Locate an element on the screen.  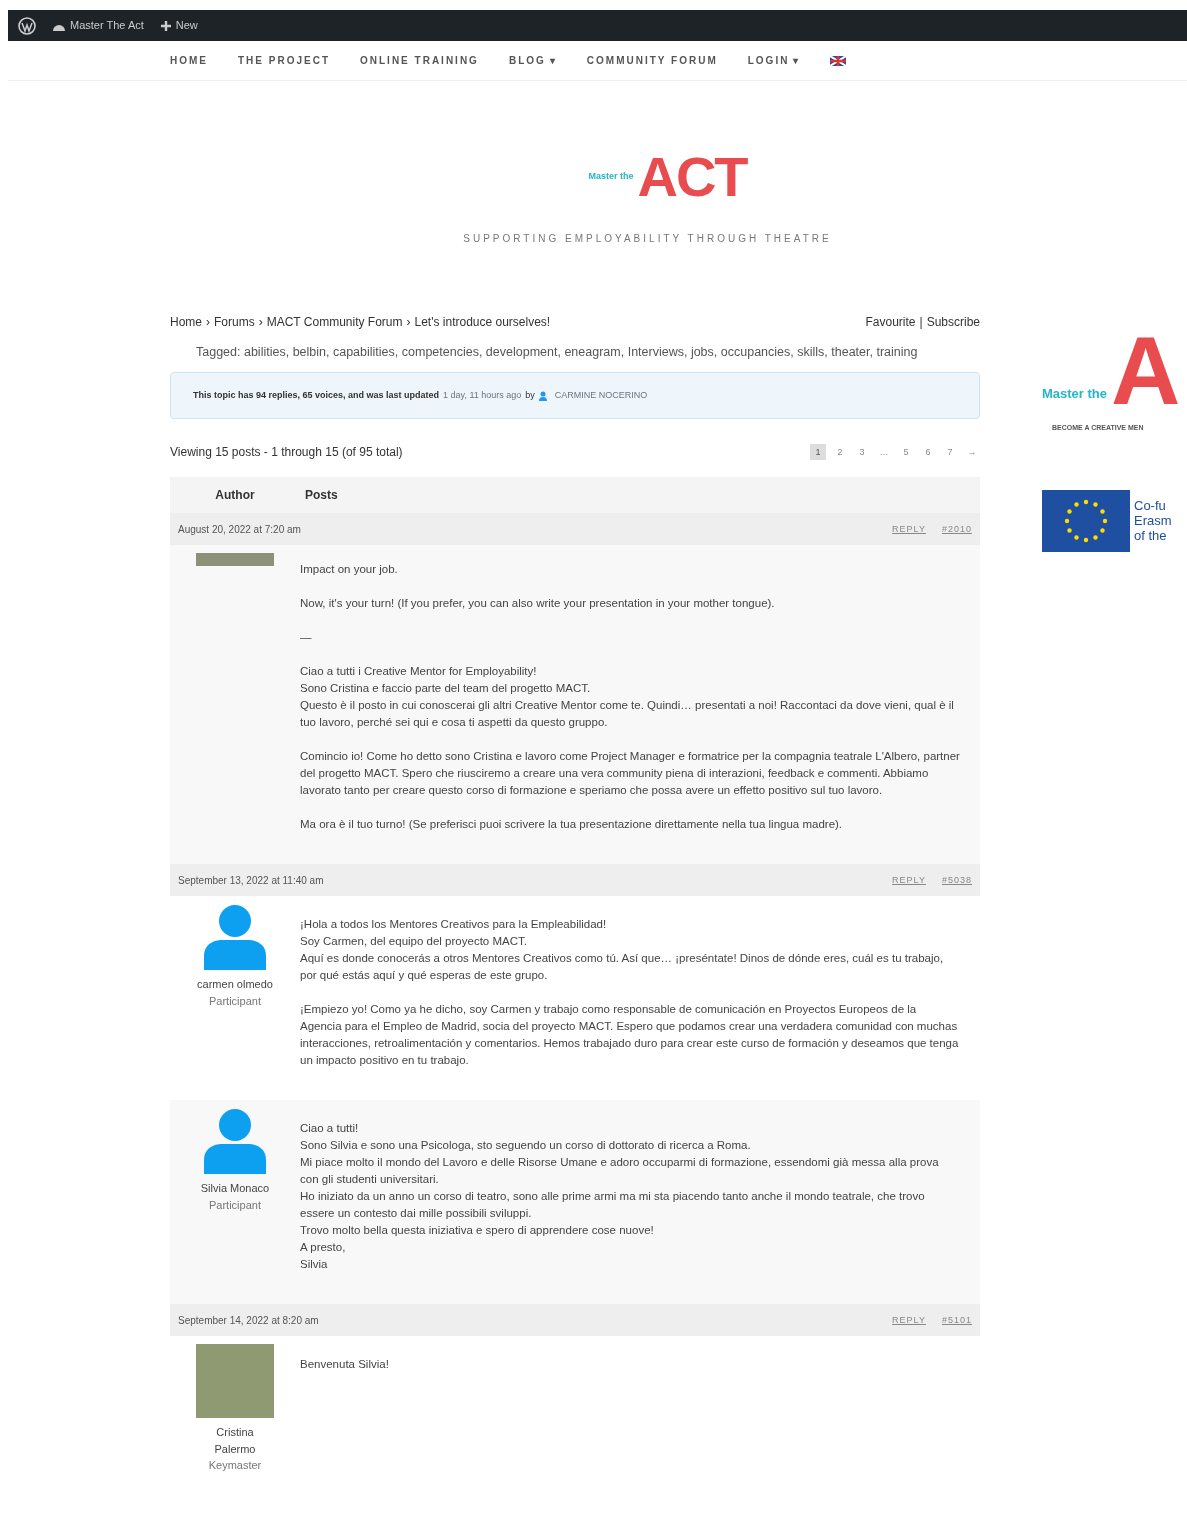
breadcrumb-link: Forums is located at coordinates (234, 322).